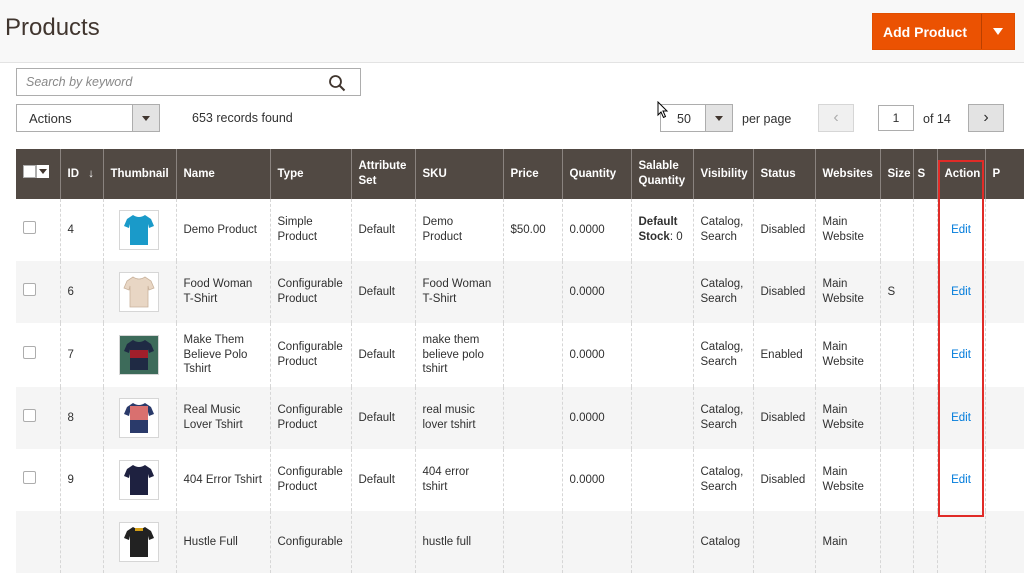 This screenshot has height=573, width=1024. I want to click on search-box, so click(188, 82).